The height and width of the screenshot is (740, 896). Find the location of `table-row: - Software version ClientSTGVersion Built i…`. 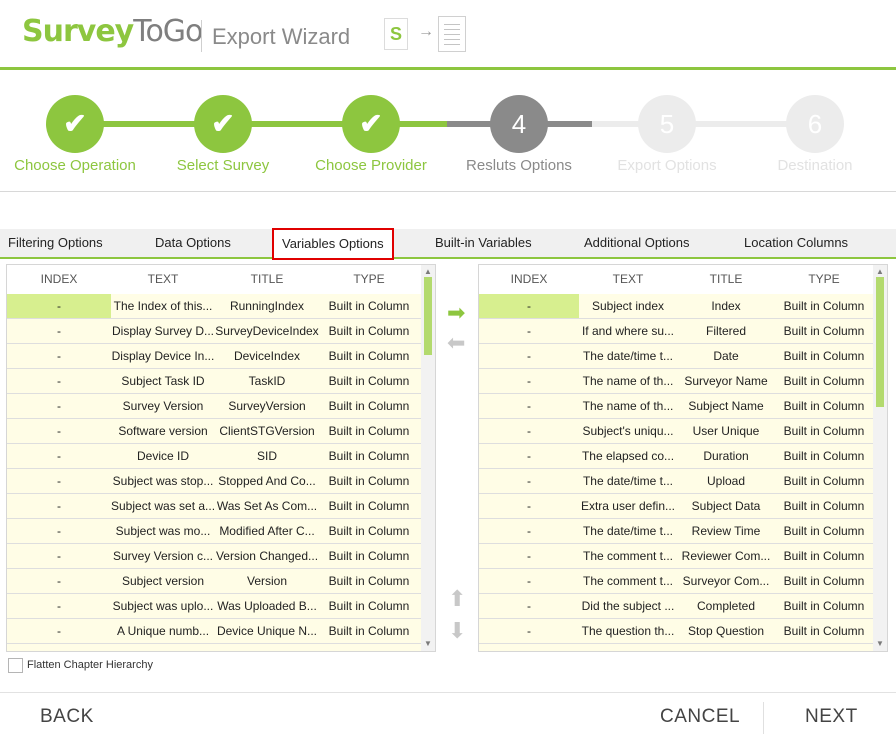

table-row: - Software version ClientSTGVersion Built i… is located at coordinates (221, 431).